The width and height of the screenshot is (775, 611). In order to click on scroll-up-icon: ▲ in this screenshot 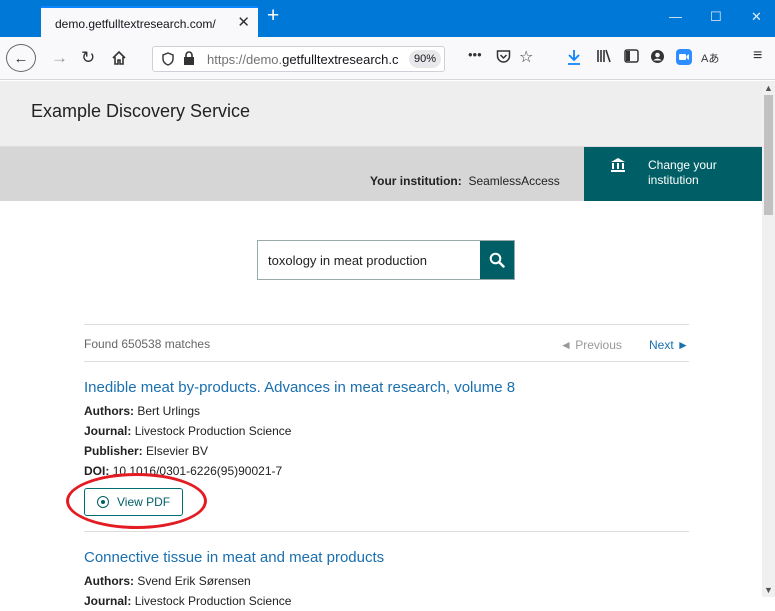, I will do `click(768, 88)`.